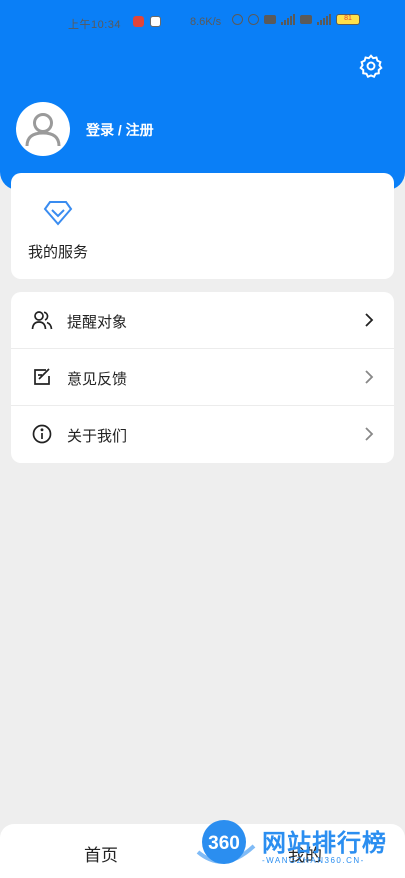  Describe the element at coordinates (202, 226) in the screenshot. I see `my-services-card: 我的服务` at that location.